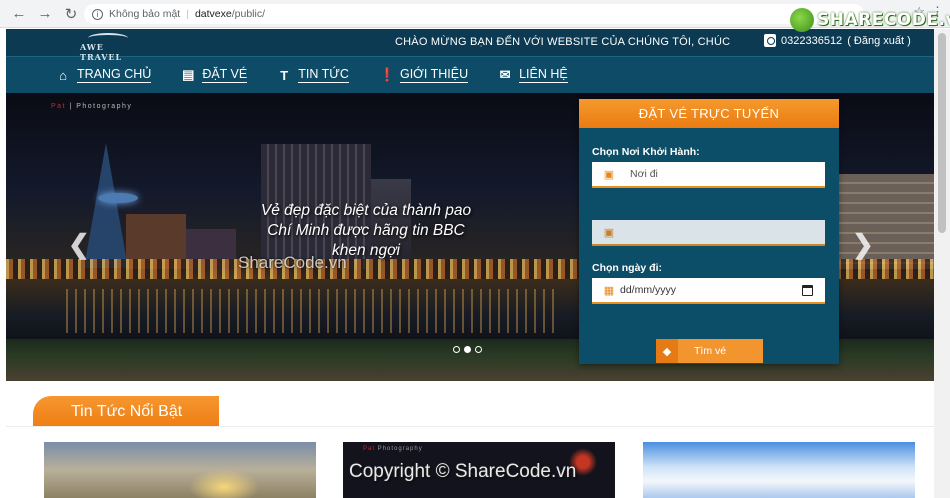 This screenshot has height=498, width=950. I want to click on calendar-icon: ▦, so click(609, 290).